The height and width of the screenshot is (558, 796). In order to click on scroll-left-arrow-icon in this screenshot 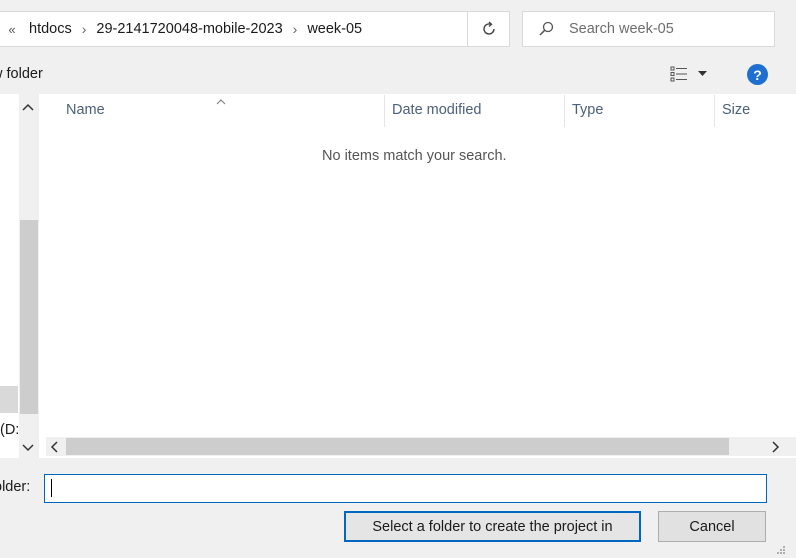, I will do `click(54, 448)`.